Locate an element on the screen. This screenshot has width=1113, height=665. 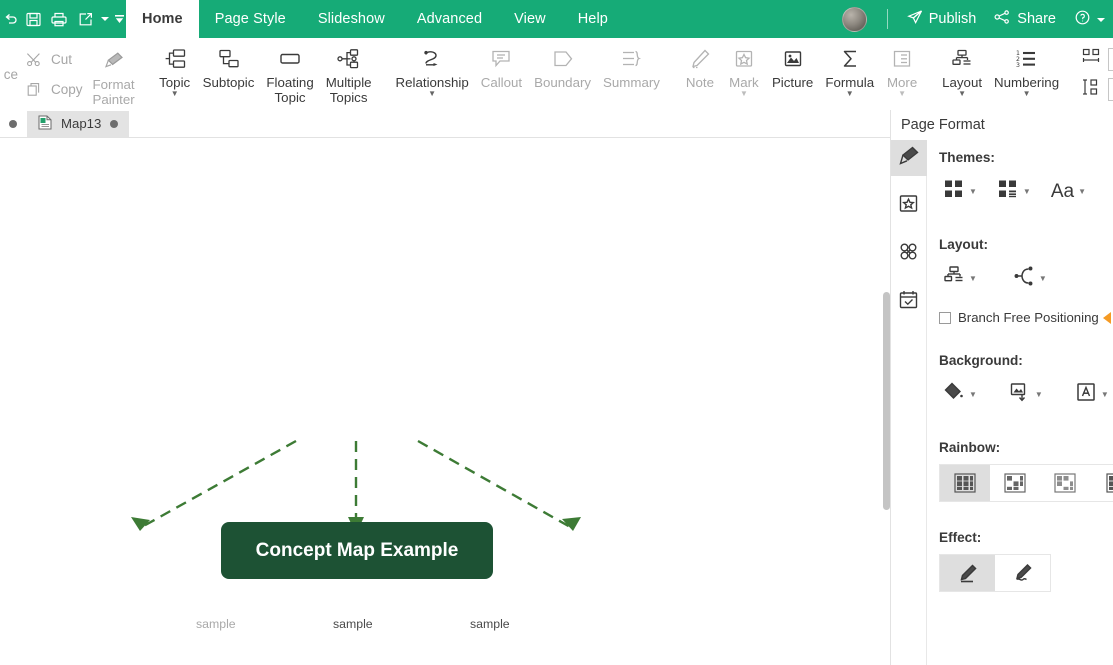
page-format-icon is located at coordinates (909, 158).